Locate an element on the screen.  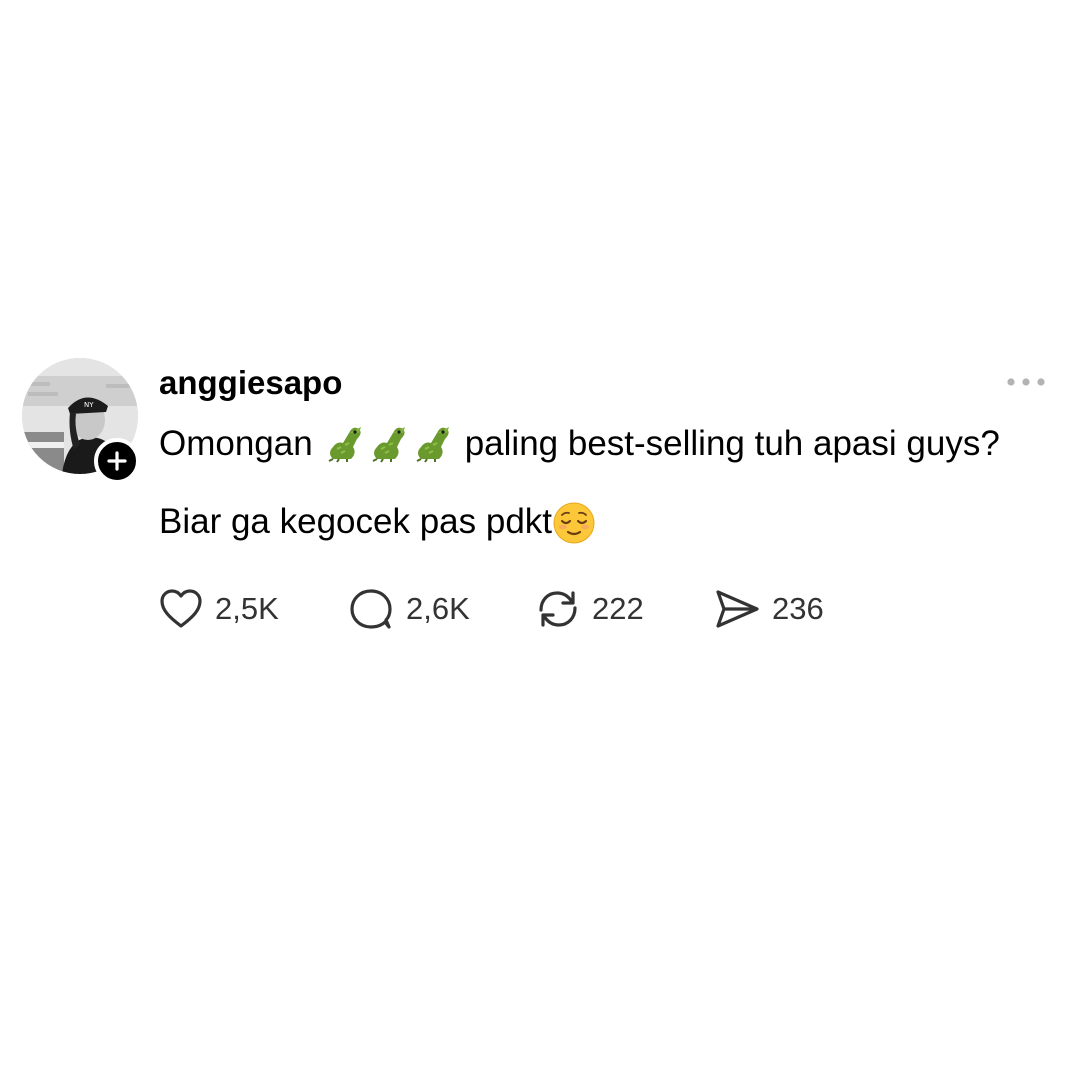
relieved-face-emoji is located at coordinates (574, 522).